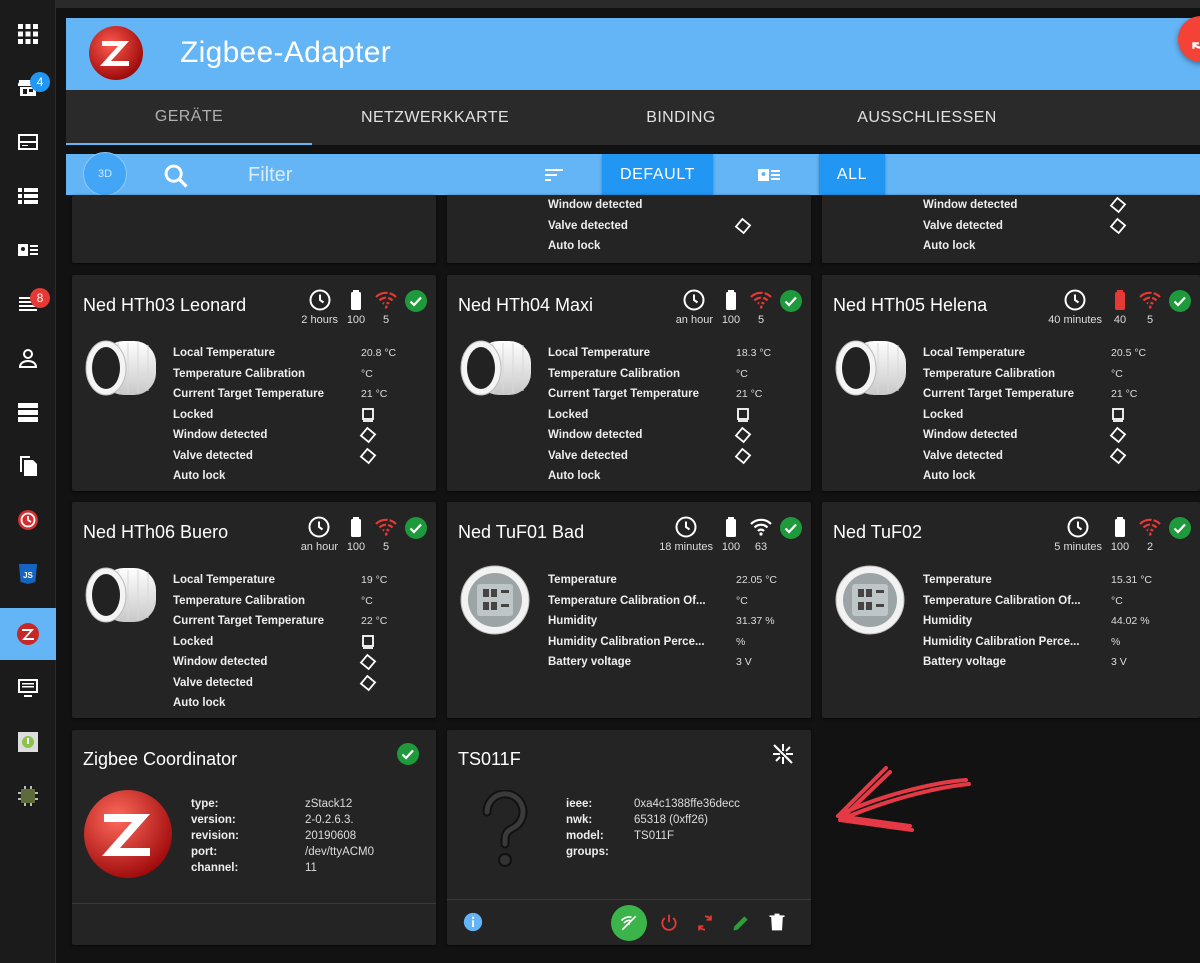 The image size is (1200, 963). Describe the element at coordinates (40, 82) in the screenshot. I see `store-badge: 4` at that location.